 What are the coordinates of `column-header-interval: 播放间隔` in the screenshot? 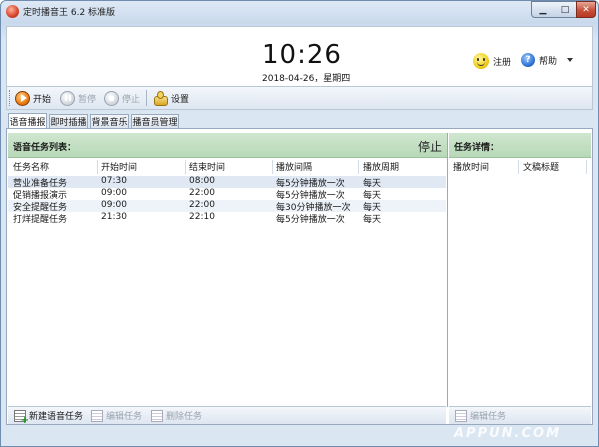 It's located at (294, 167).